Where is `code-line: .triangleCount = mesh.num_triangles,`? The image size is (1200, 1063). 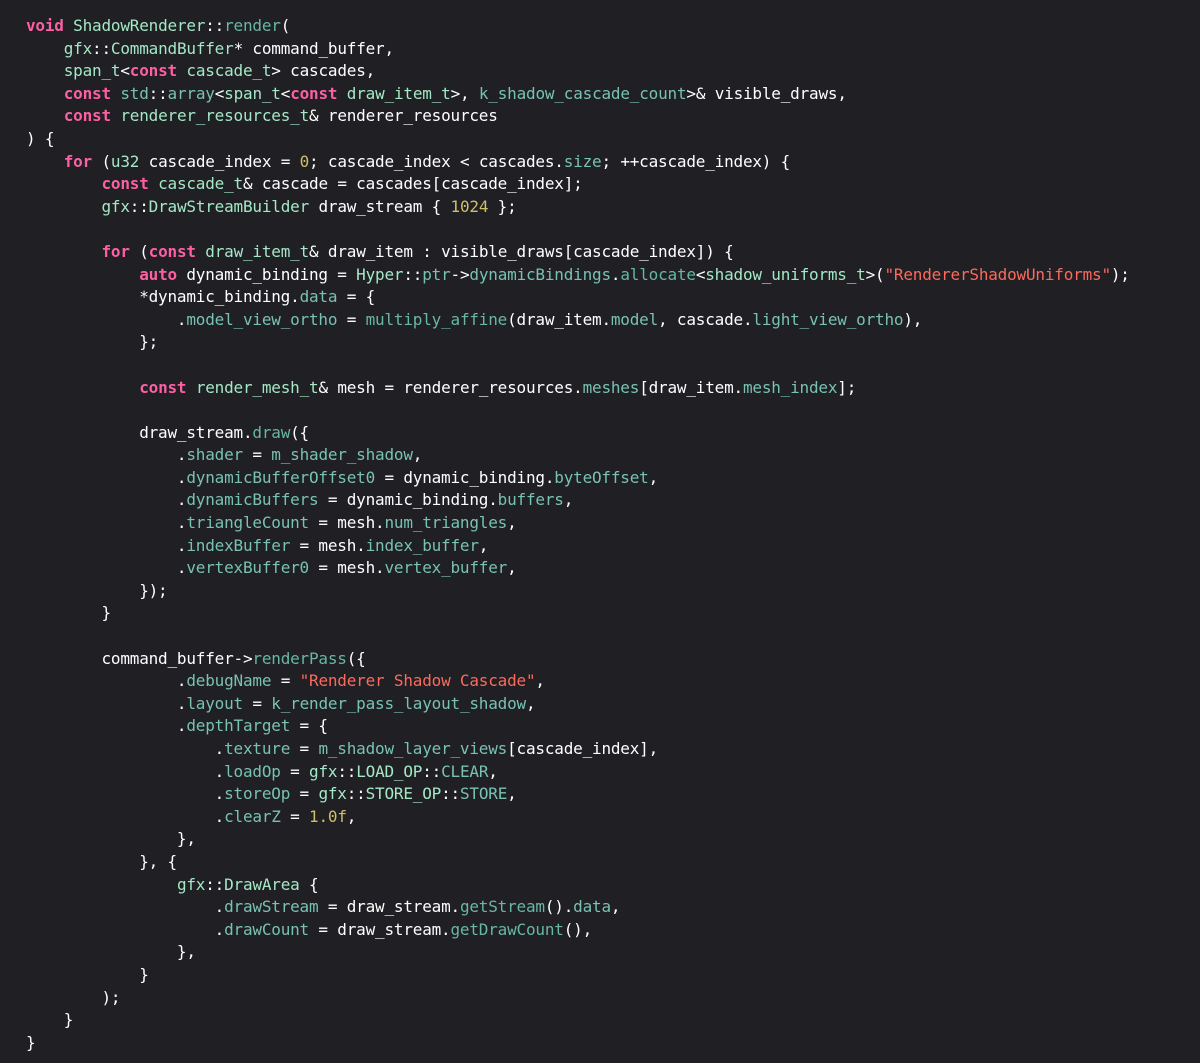 code-line: .triangleCount = mesh.num_triangles, is located at coordinates (613, 523).